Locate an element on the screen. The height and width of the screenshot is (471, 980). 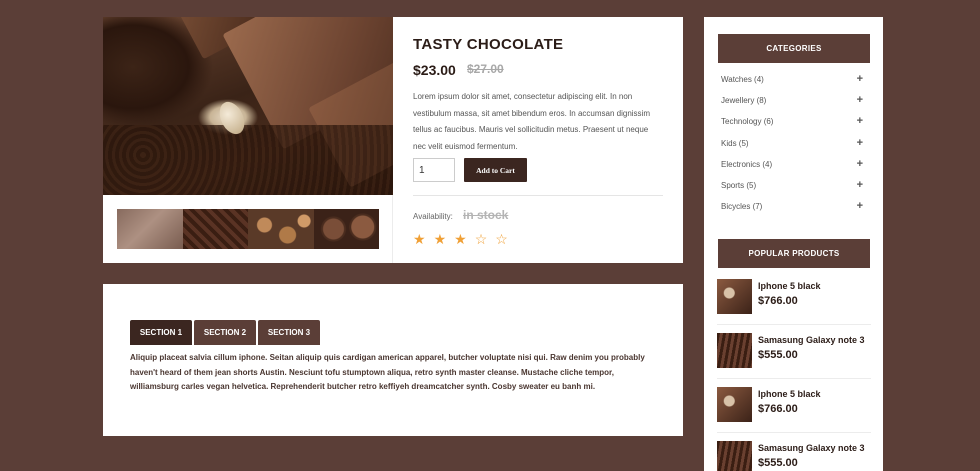
tab-bar: SECTION 1 SECTION 2 SECTION 3 is located at coordinates (225, 332).